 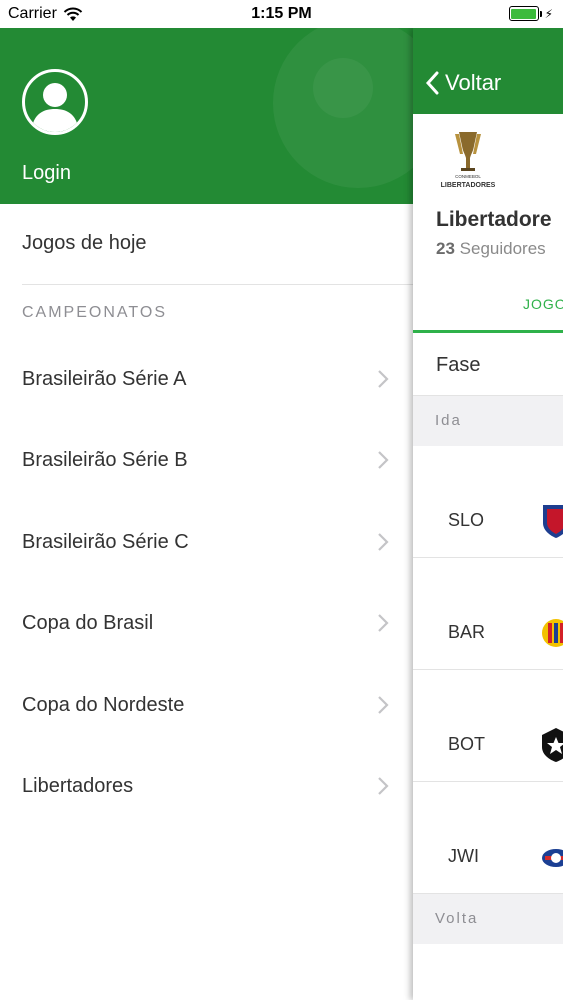 I want to click on followers-count: 23 Seguidores, so click(x=491, y=249).